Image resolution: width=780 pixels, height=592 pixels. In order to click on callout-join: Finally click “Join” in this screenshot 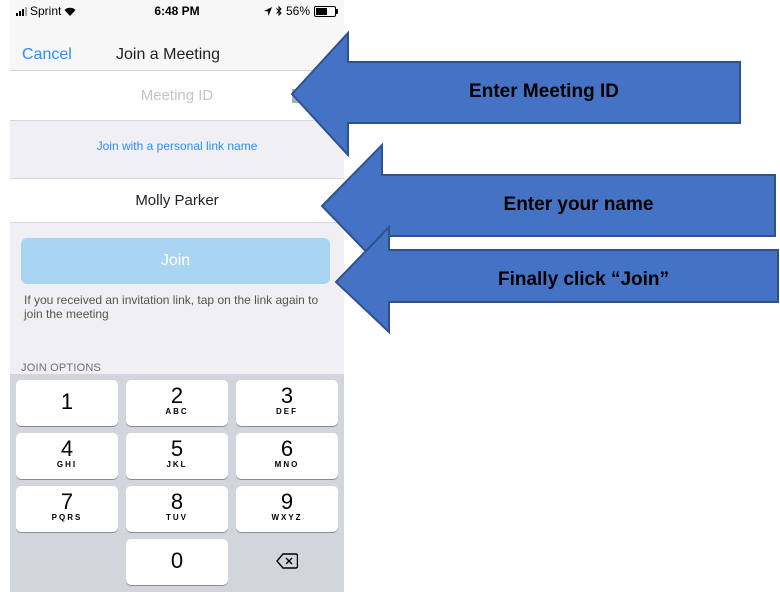, I will do `click(583, 279)`.